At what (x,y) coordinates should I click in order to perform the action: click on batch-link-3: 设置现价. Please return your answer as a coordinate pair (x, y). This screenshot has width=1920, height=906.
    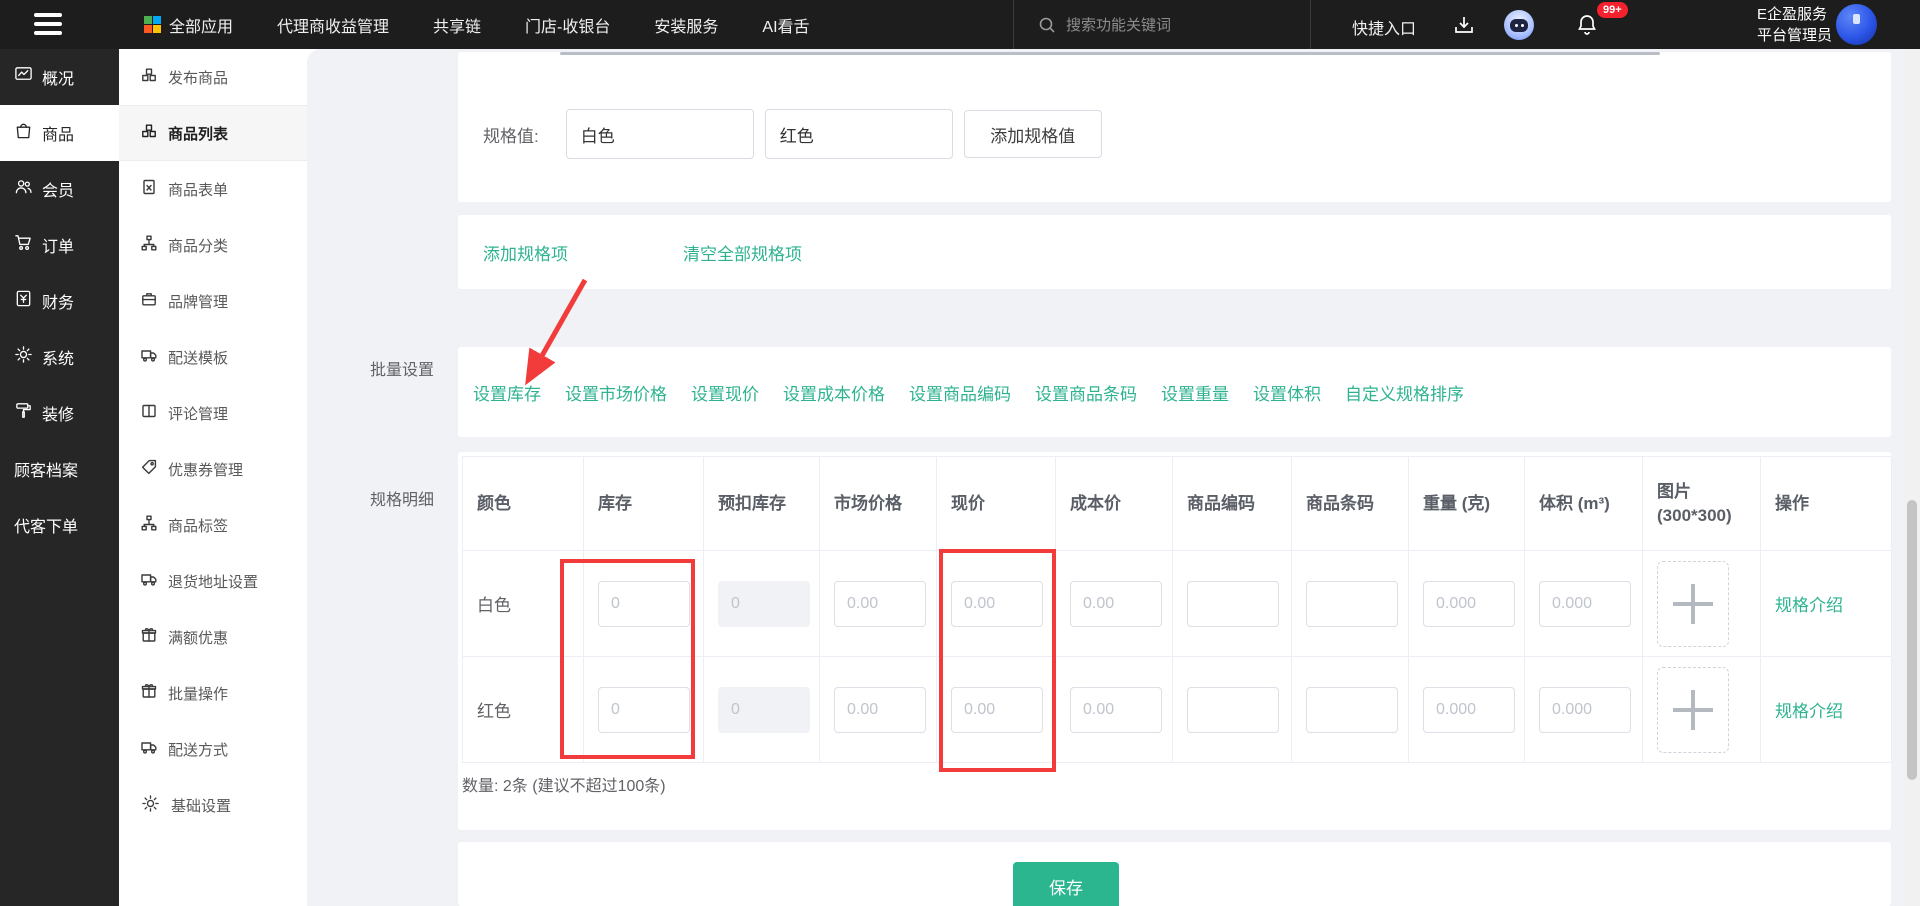
    Looking at the image, I should click on (725, 392).